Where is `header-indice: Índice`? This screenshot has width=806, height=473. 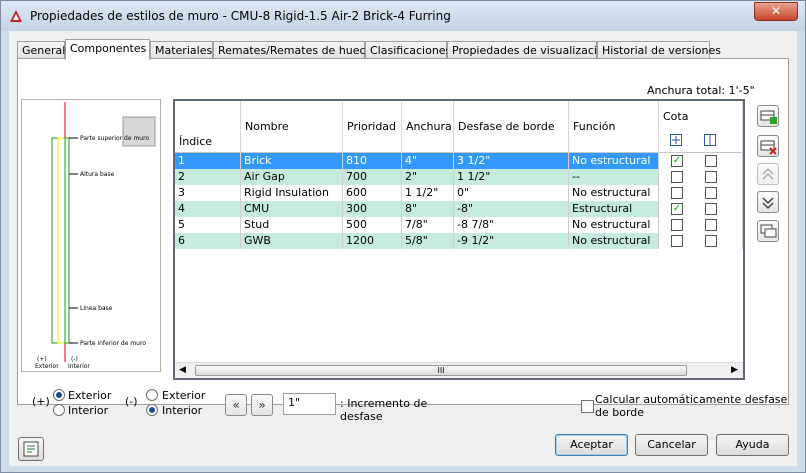 header-indice: Índice is located at coordinates (208, 127).